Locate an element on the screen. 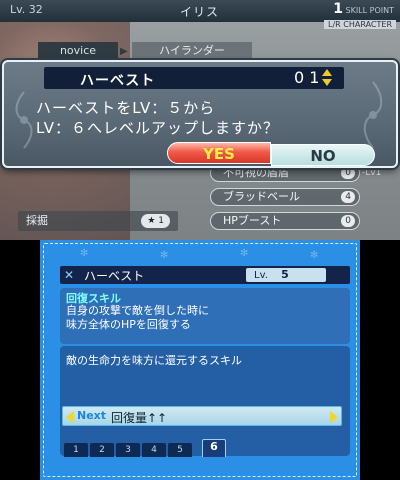  dialog-header: ハーベスト 0 1 is located at coordinates (194, 78).